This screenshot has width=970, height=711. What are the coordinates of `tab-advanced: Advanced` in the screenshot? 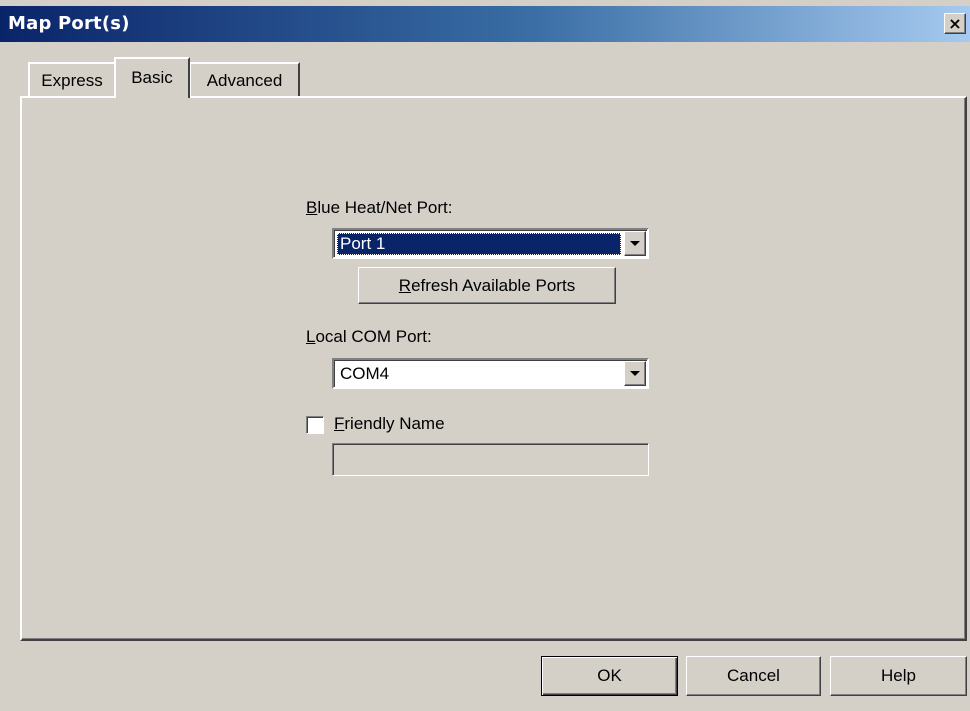 It's located at (245, 79).